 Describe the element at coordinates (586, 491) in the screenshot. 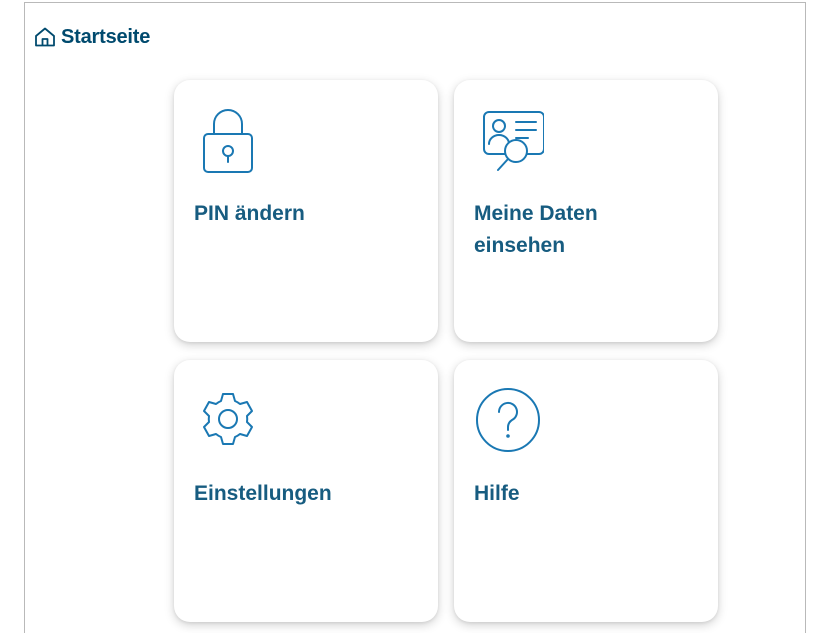

I see `tile-help: Hilfe` at that location.